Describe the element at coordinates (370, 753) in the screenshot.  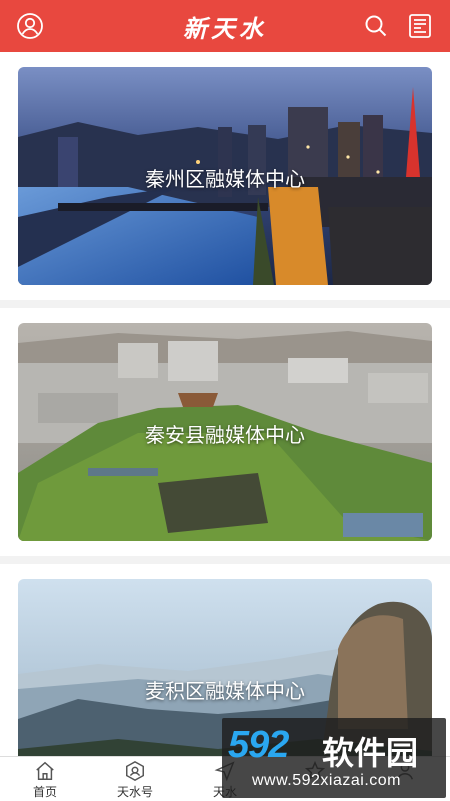
I see `watermark-name: 软件园` at that location.